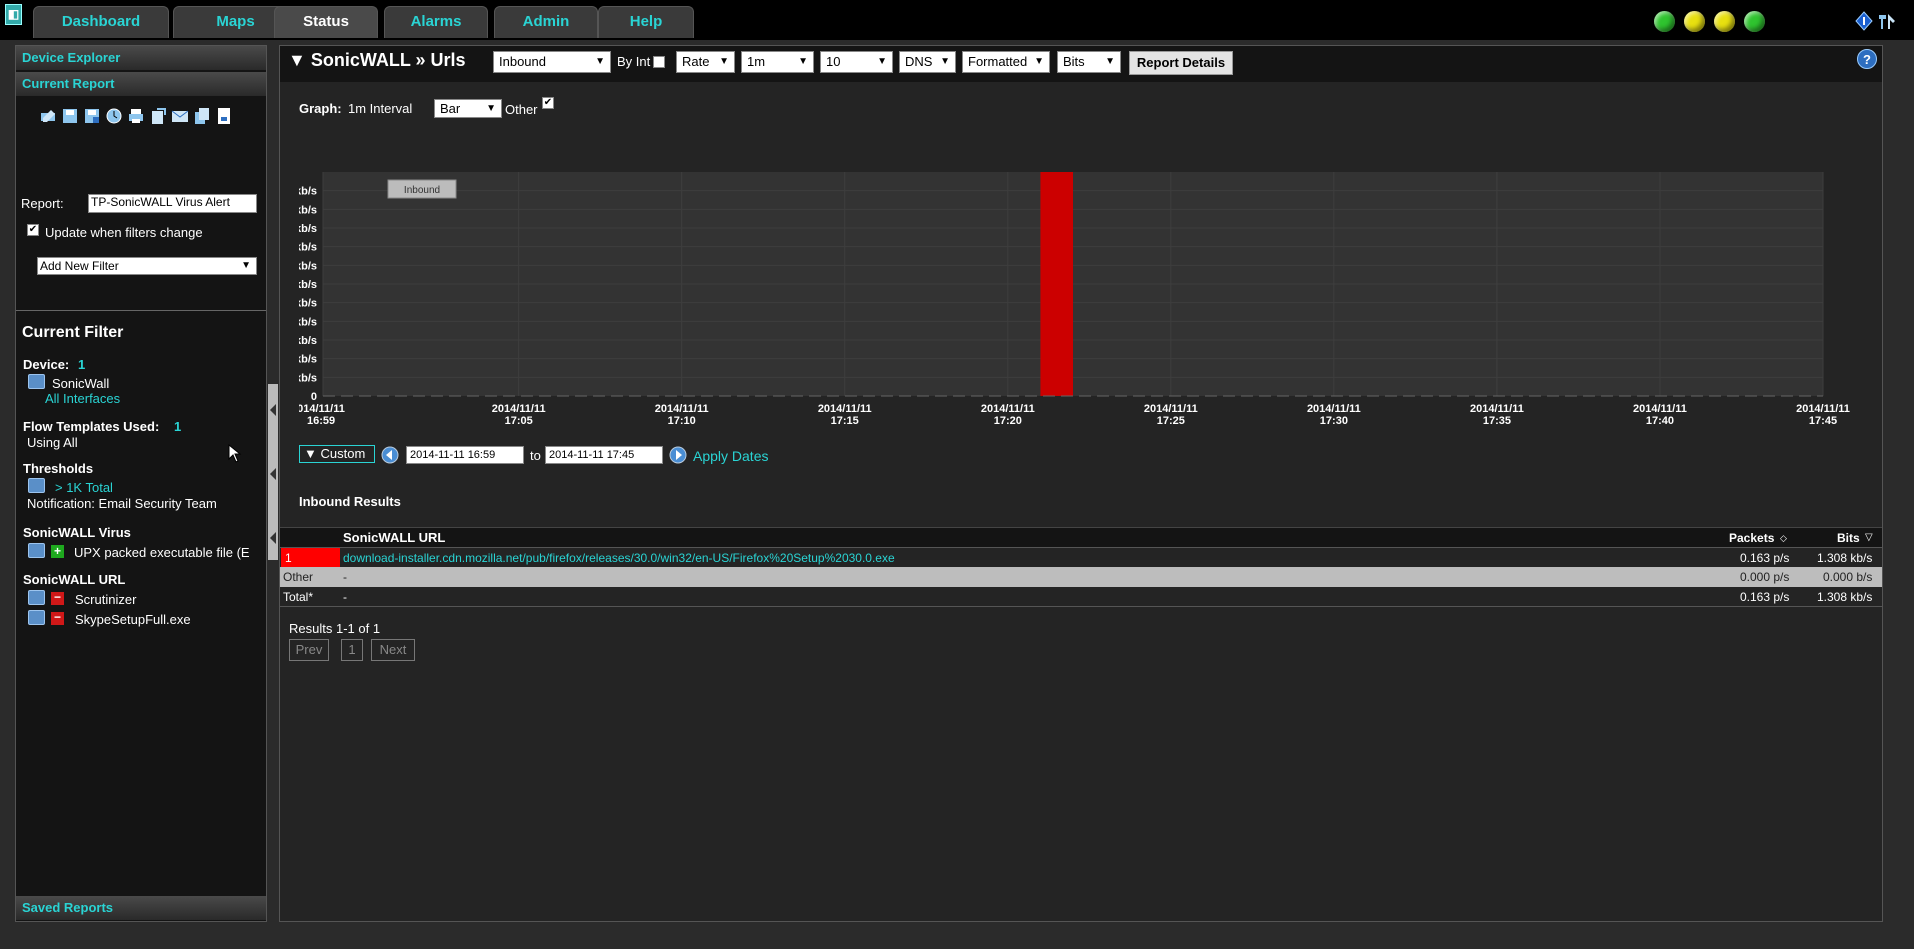 The height and width of the screenshot is (949, 1914). I want to click on legend-label: Inbound, so click(422, 190).